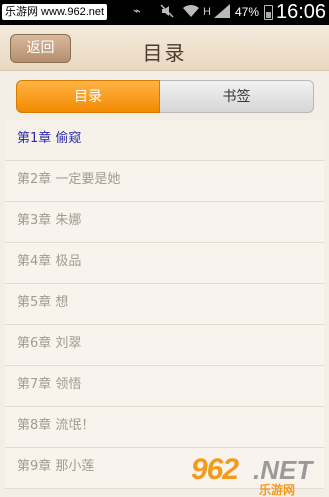 The height and width of the screenshot is (497, 329). Describe the element at coordinates (164, 427) in the screenshot. I see `list-item: 第8章 流氓！` at that location.